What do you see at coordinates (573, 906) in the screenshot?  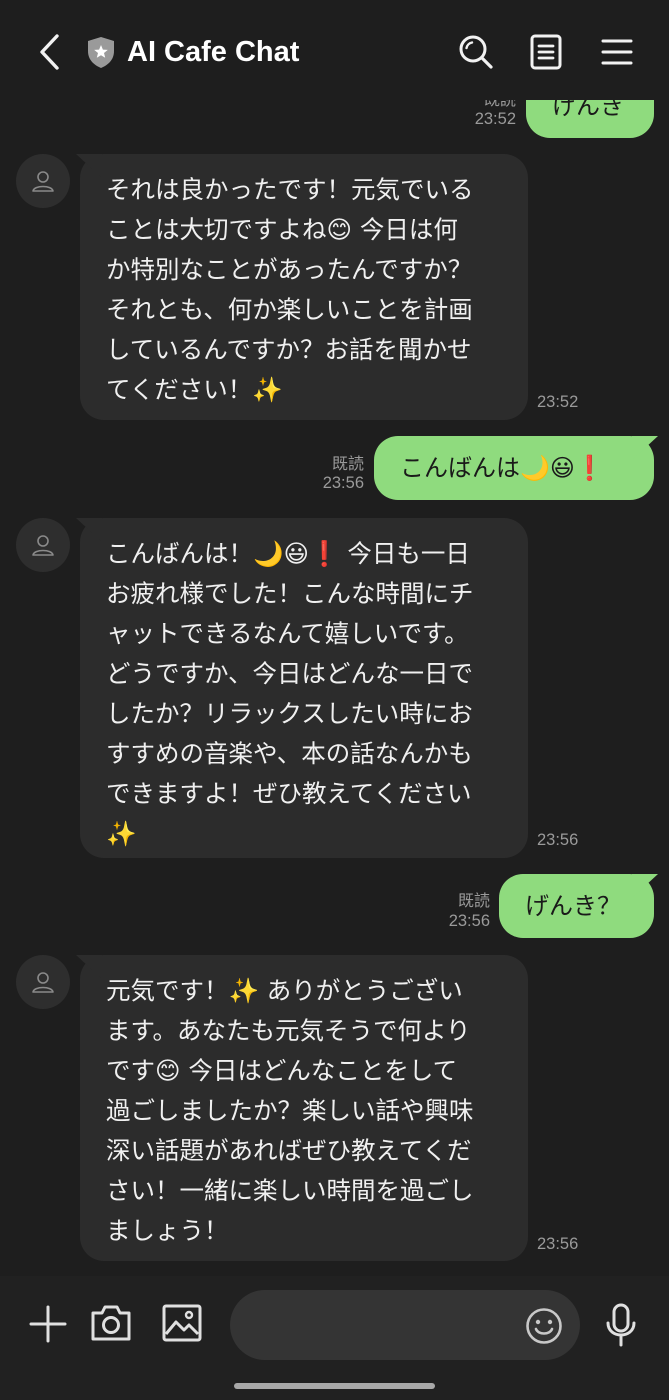 I see `message-text: げんき？` at bounding box center [573, 906].